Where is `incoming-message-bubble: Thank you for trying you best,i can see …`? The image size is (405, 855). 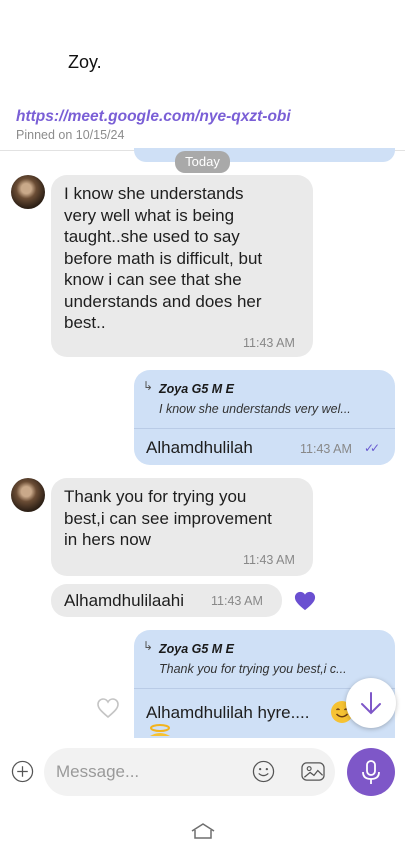 incoming-message-bubble: Thank you for trying you best,i can see … is located at coordinates (182, 527).